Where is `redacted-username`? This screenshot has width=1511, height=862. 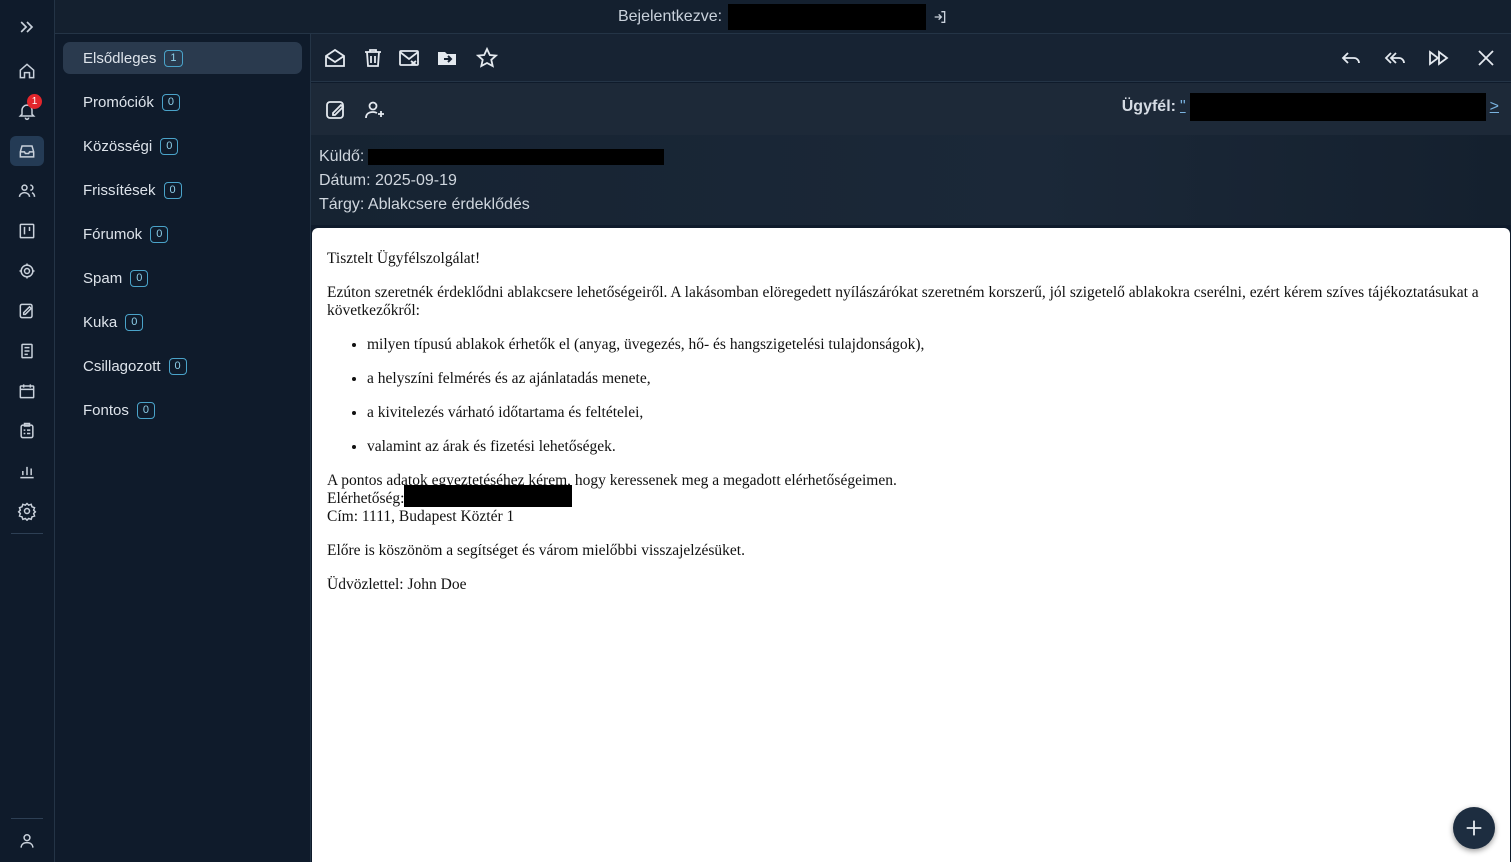
redacted-username is located at coordinates (827, 16).